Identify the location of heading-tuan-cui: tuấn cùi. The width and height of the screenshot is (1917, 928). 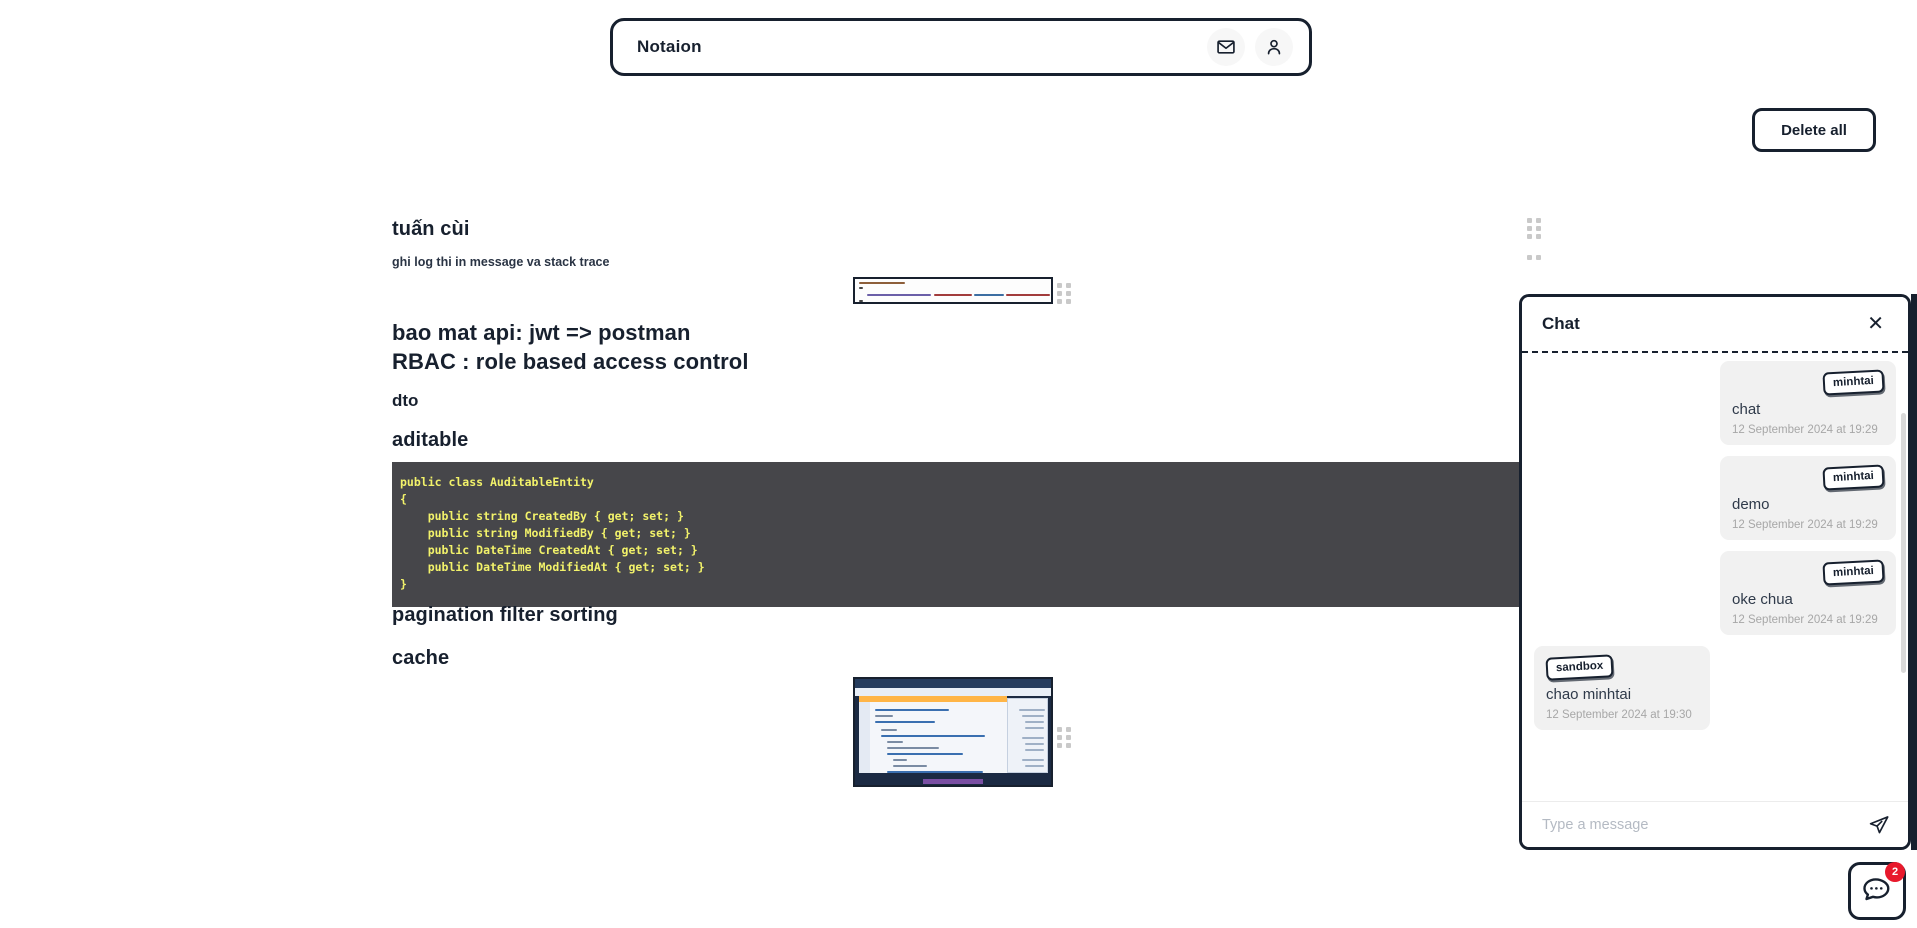
(430, 229).